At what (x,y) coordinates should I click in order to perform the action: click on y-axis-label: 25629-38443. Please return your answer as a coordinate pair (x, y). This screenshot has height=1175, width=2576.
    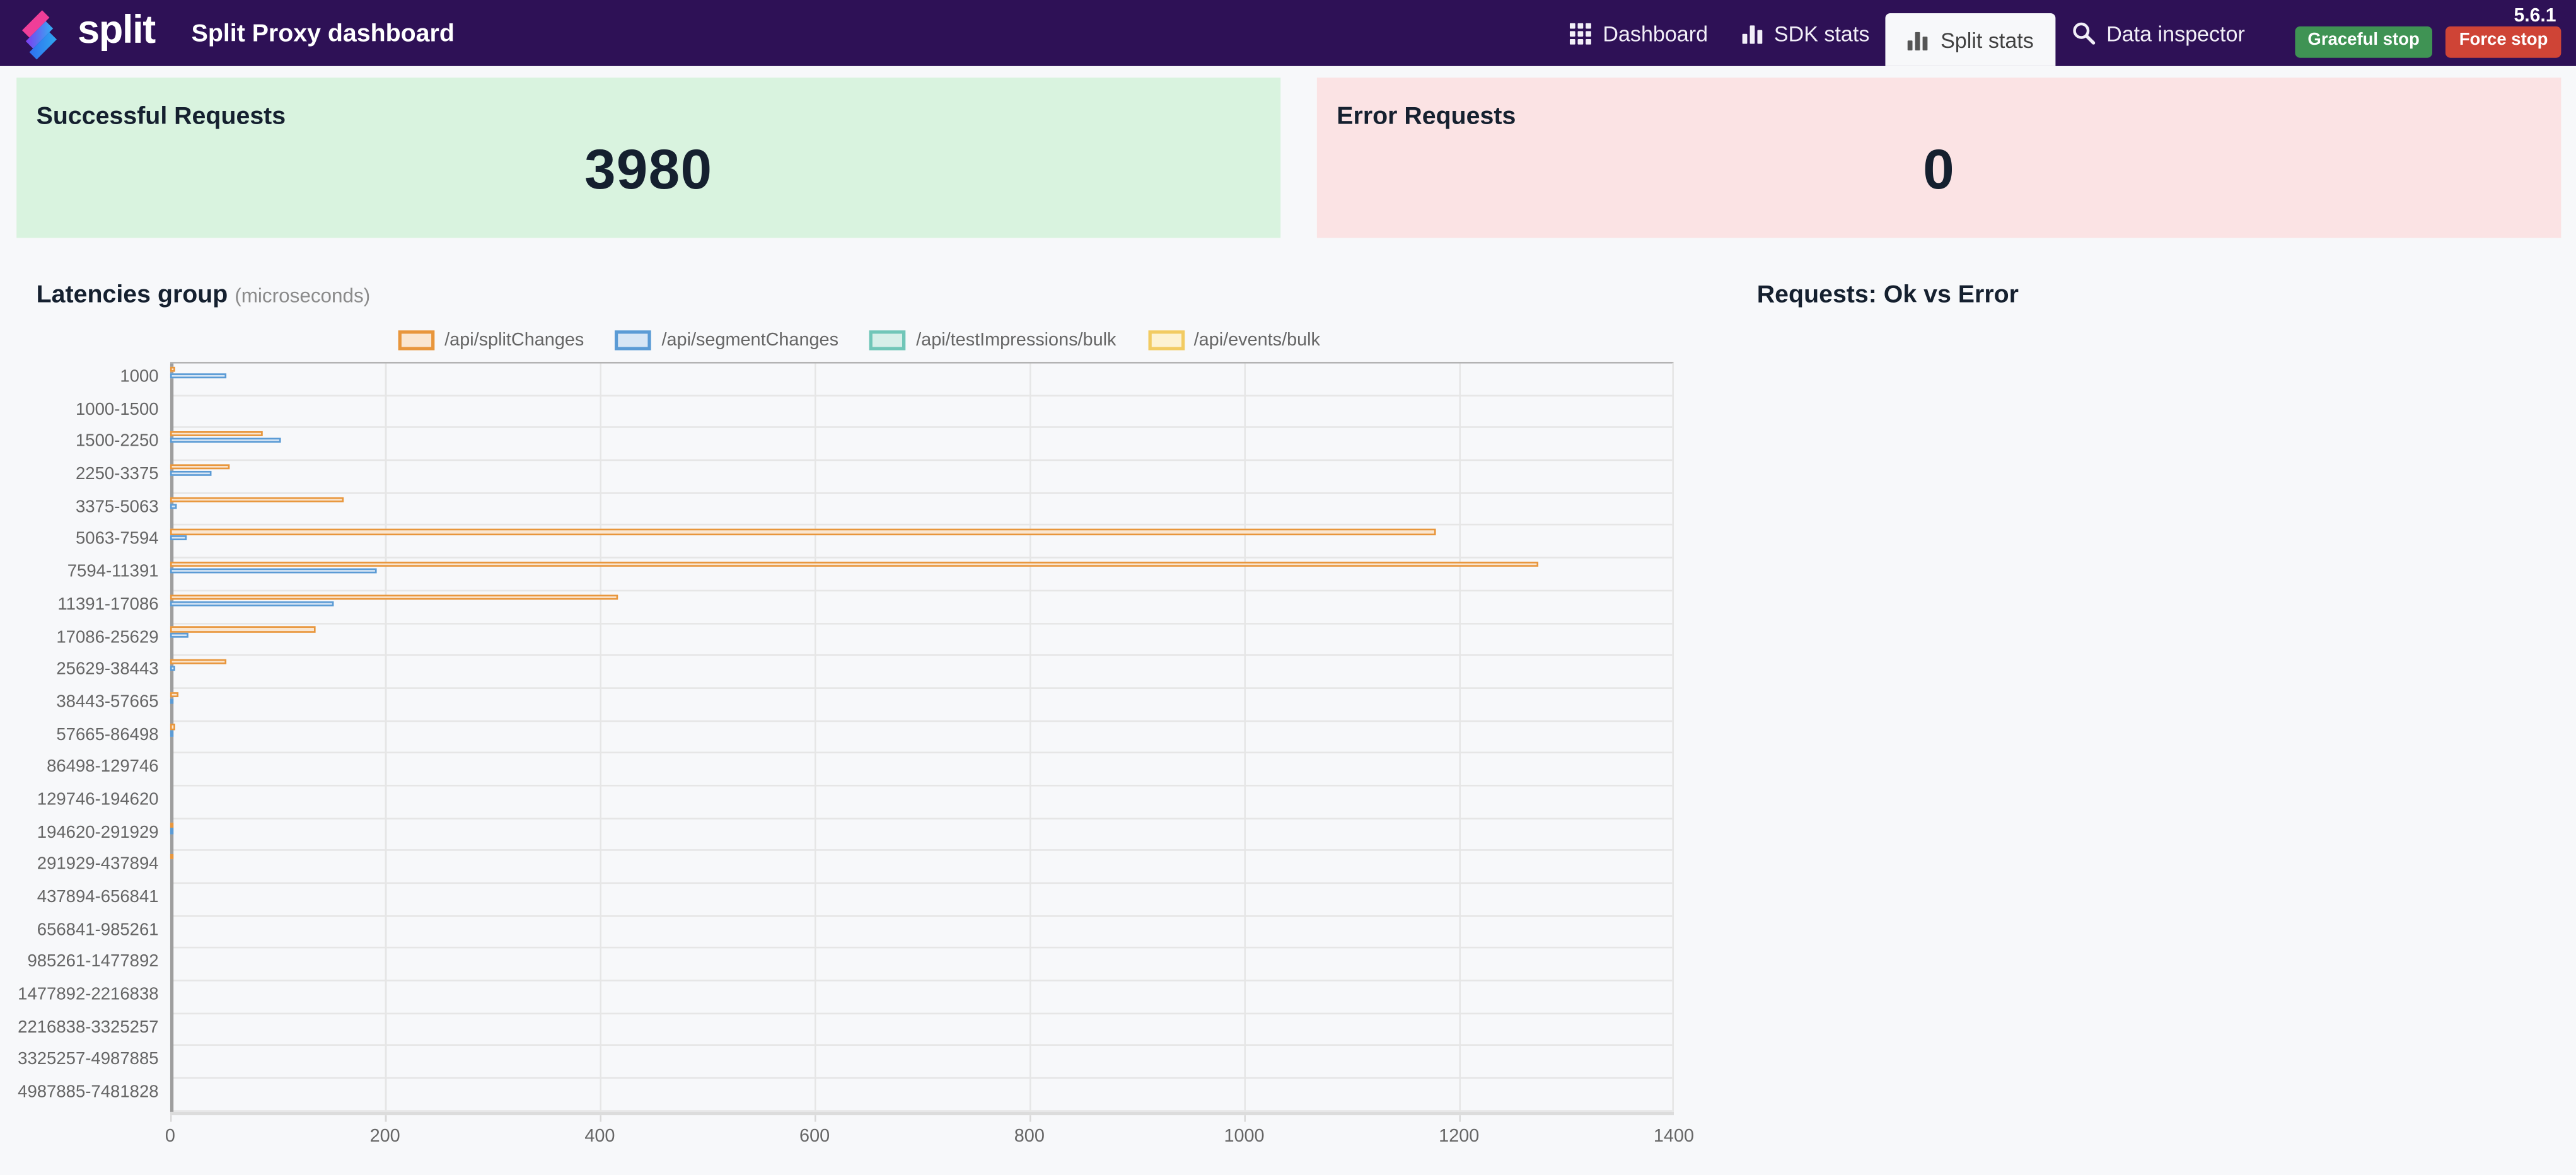
    Looking at the image, I should click on (108, 670).